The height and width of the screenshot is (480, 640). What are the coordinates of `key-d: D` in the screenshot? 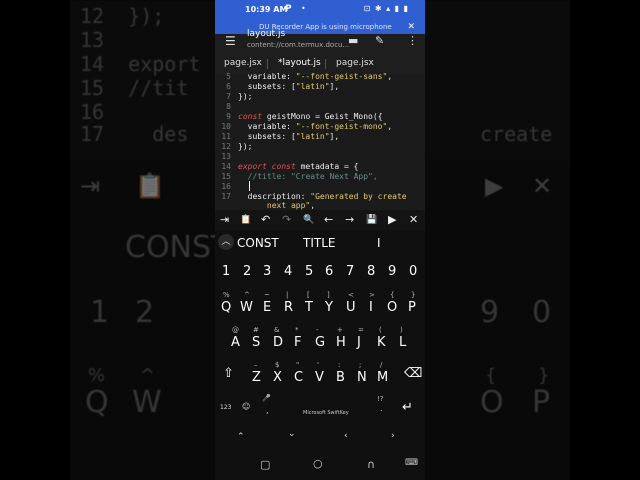 It's located at (278, 342).